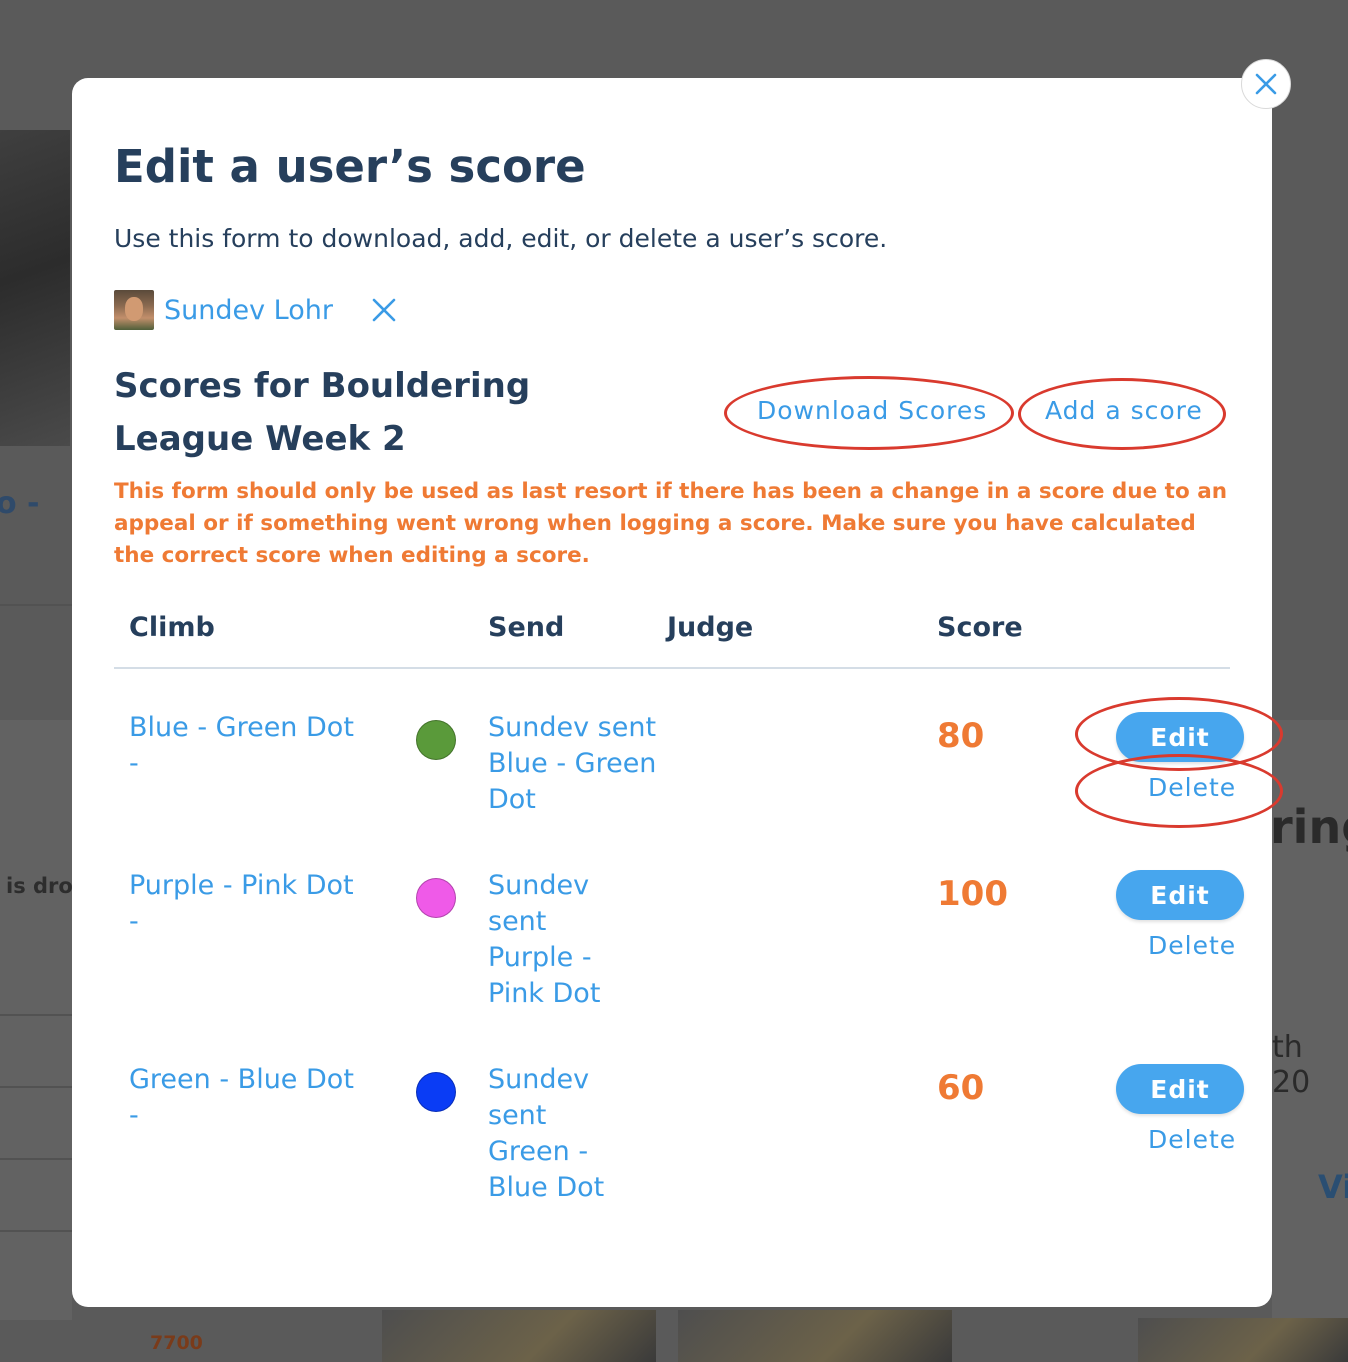  What do you see at coordinates (972, 894) in the screenshot?
I see `score-value: 100` at bounding box center [972, 894].